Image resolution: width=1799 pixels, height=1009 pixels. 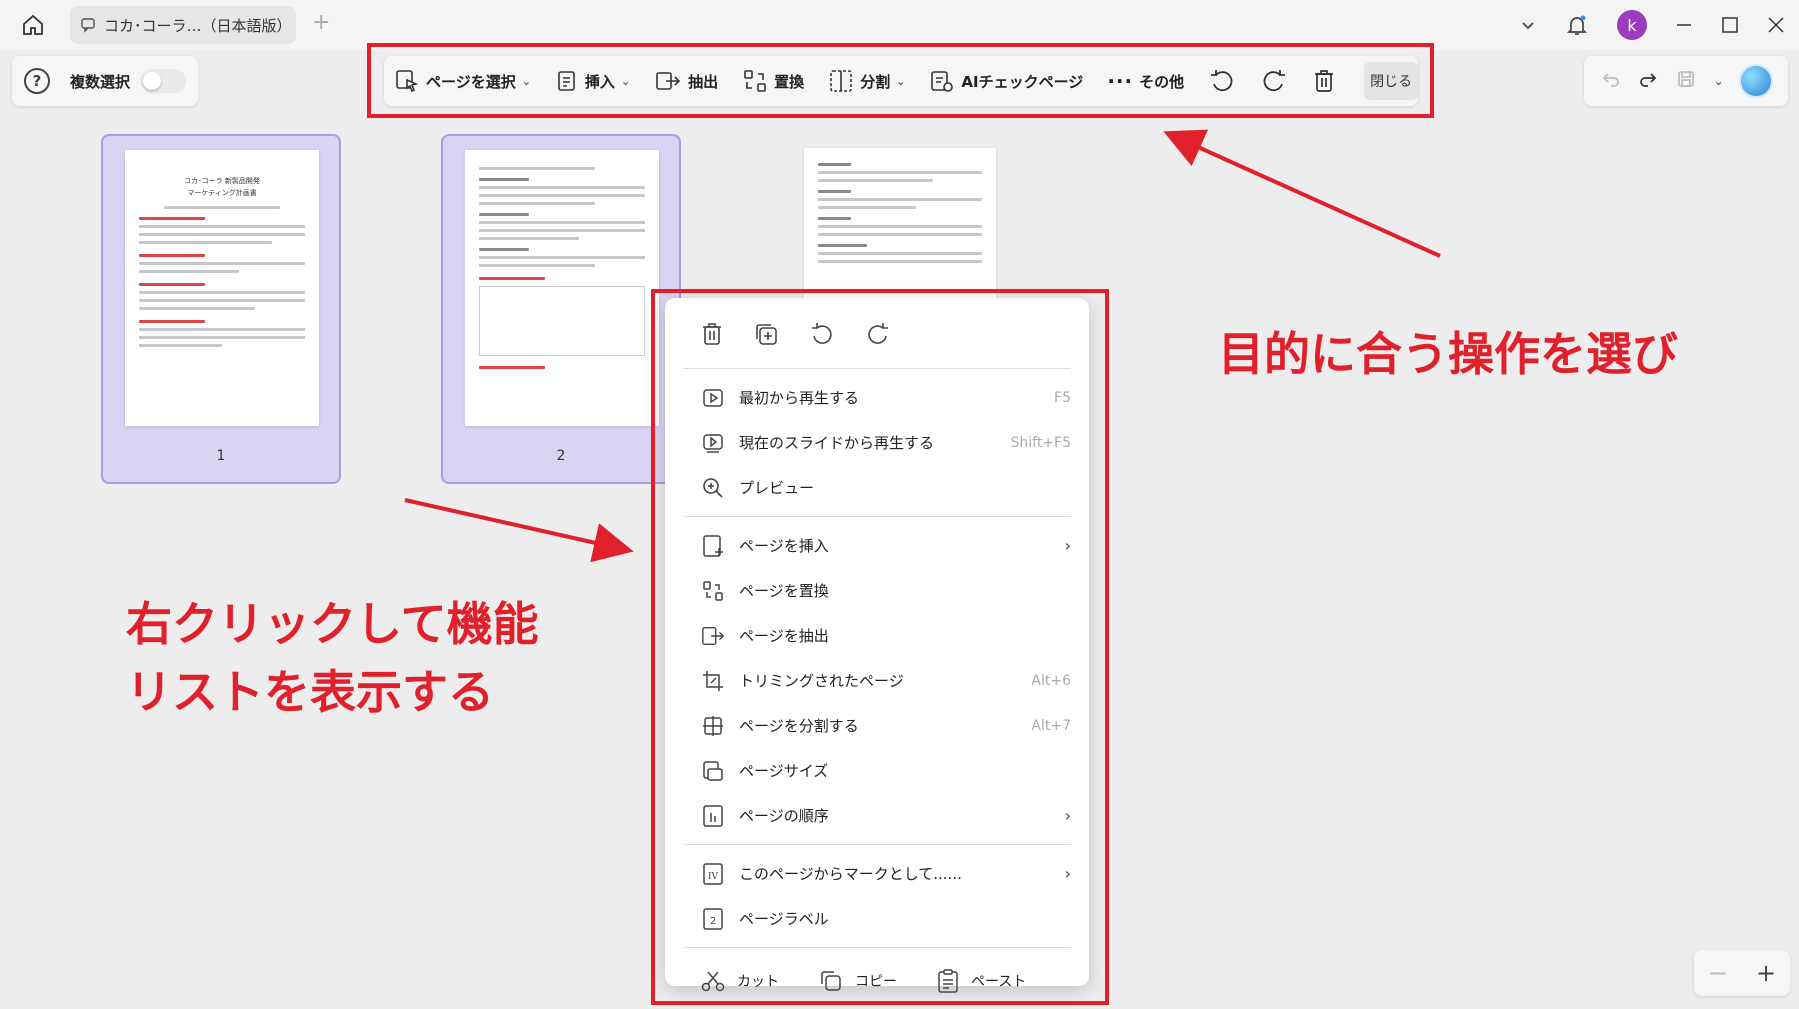 What do you see at coordinates (561, 456) in the screenshot?
I see `page-number: 2` at bounding box center [561, 456].